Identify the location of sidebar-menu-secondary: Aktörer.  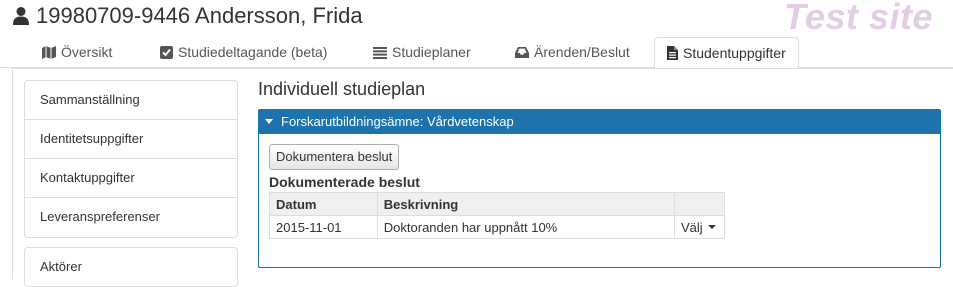
(131, 267).